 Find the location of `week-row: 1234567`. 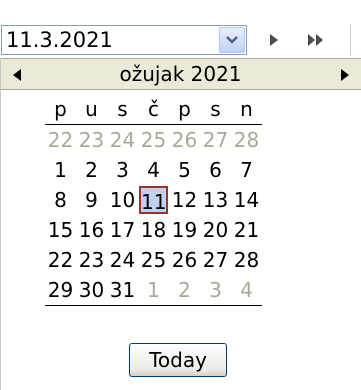

week-row: 1234567 is located at coordinates (153, 170).